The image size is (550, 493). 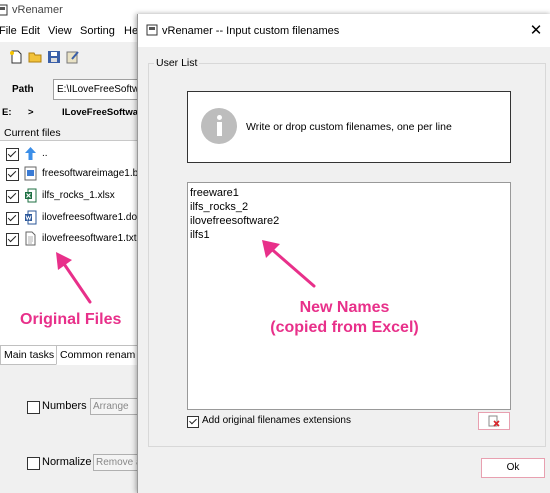 What do you see at coordinates (251, 31) in the screenshot?
I see `dialog-title: vRenamer -- Input custom filenames` at bounding box center [251, 31].